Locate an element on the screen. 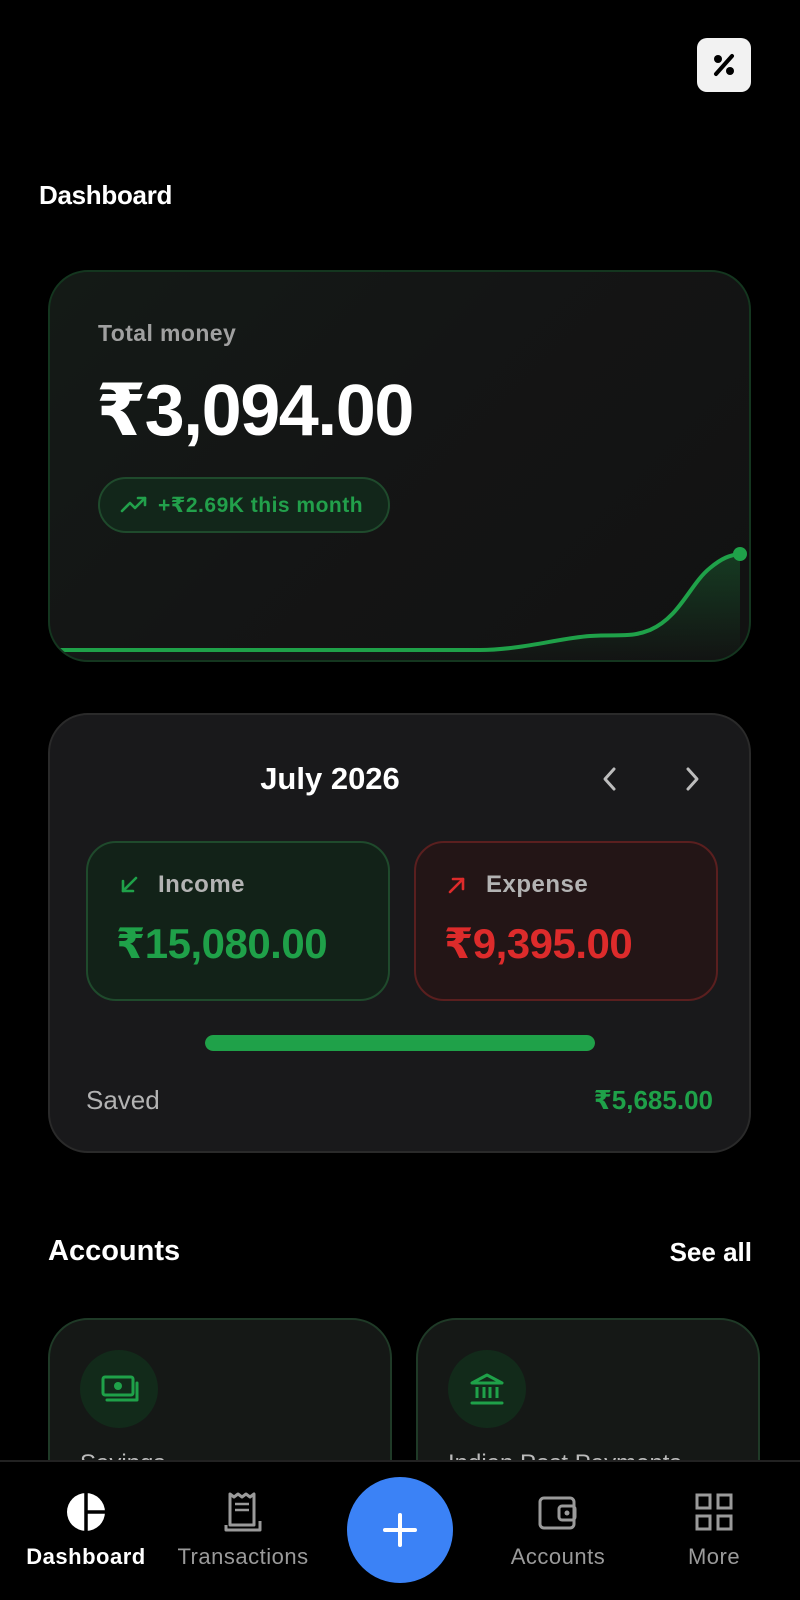 This screenshot has height=1600, width=800. receipt-icon is located at coordinates (243, 1512).